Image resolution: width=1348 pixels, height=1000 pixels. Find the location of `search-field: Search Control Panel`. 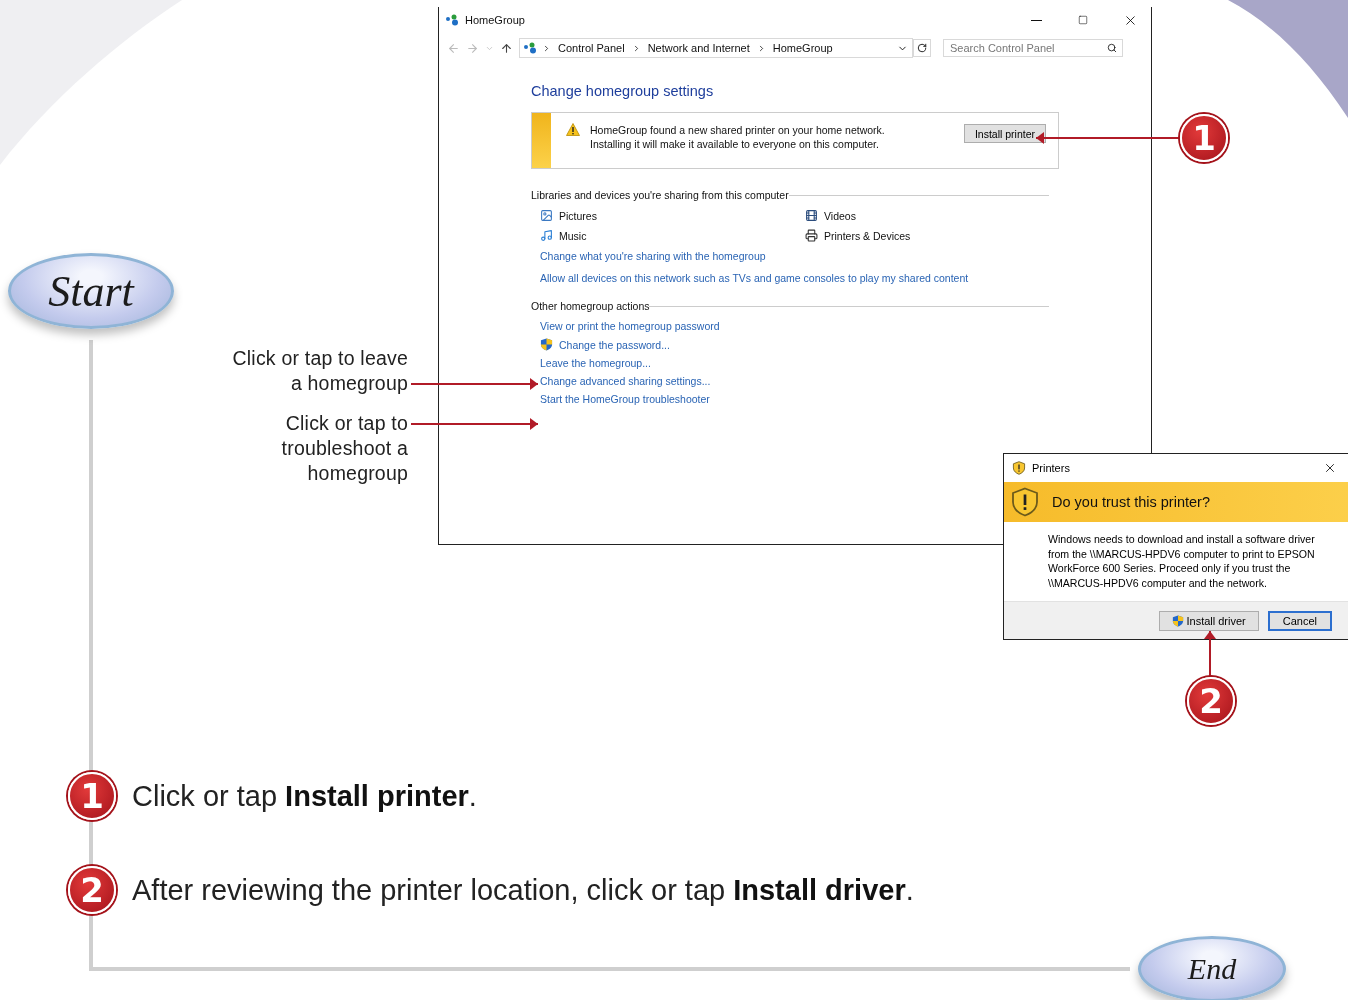

search-field: Search Control Panel is located at coordinates (1033, 48).